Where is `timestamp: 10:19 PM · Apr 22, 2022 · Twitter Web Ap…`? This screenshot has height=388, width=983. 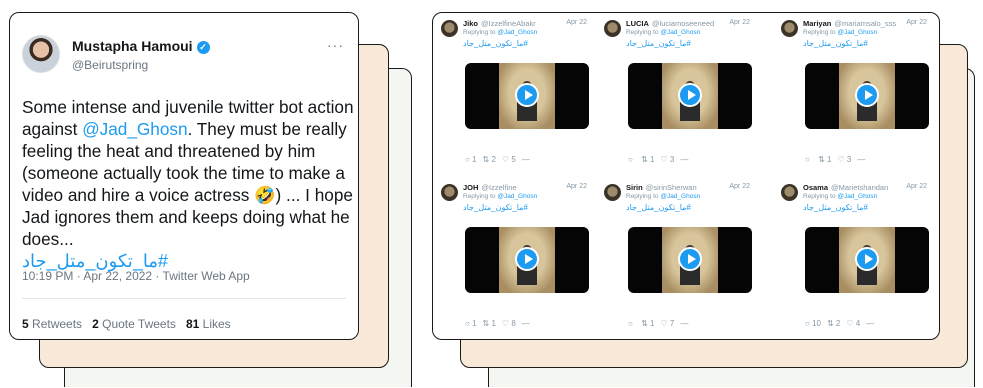 timestamp: 10:19 PM · Apr 22, 2022 · Twitter Web Ap… is located at coordinates (136, 276).